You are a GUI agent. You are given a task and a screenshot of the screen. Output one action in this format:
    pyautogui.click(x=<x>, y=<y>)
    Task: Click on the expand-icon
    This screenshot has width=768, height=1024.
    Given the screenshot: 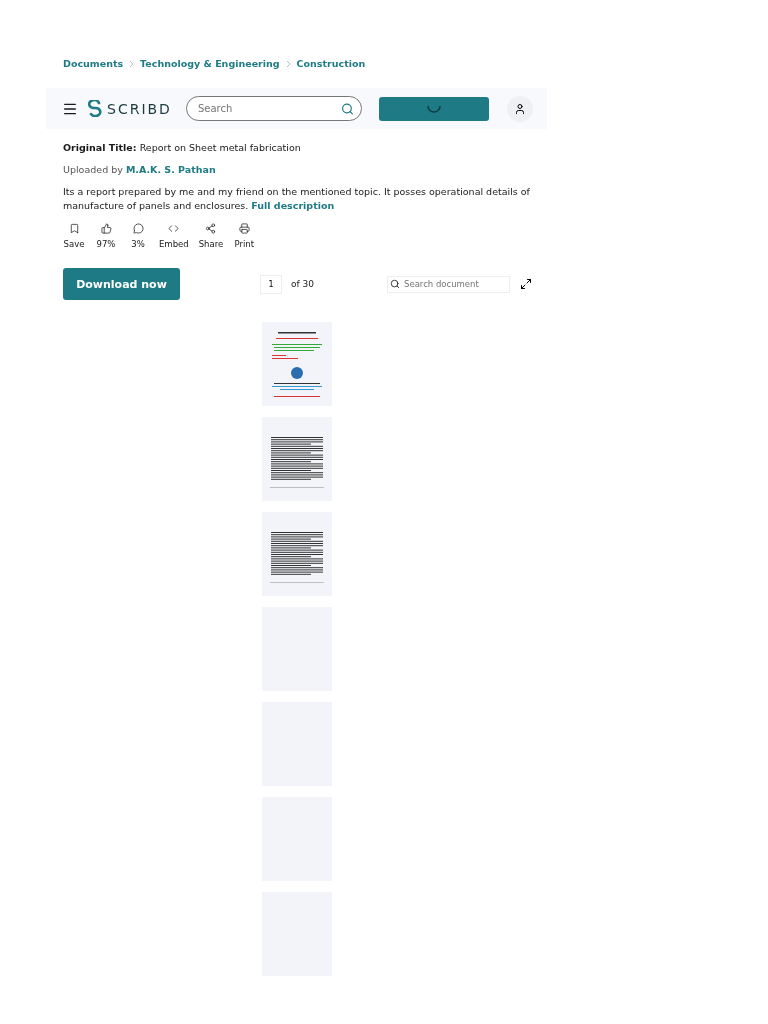 What is the action you would take?
    pyautogui.click(x=526, y=284)
    